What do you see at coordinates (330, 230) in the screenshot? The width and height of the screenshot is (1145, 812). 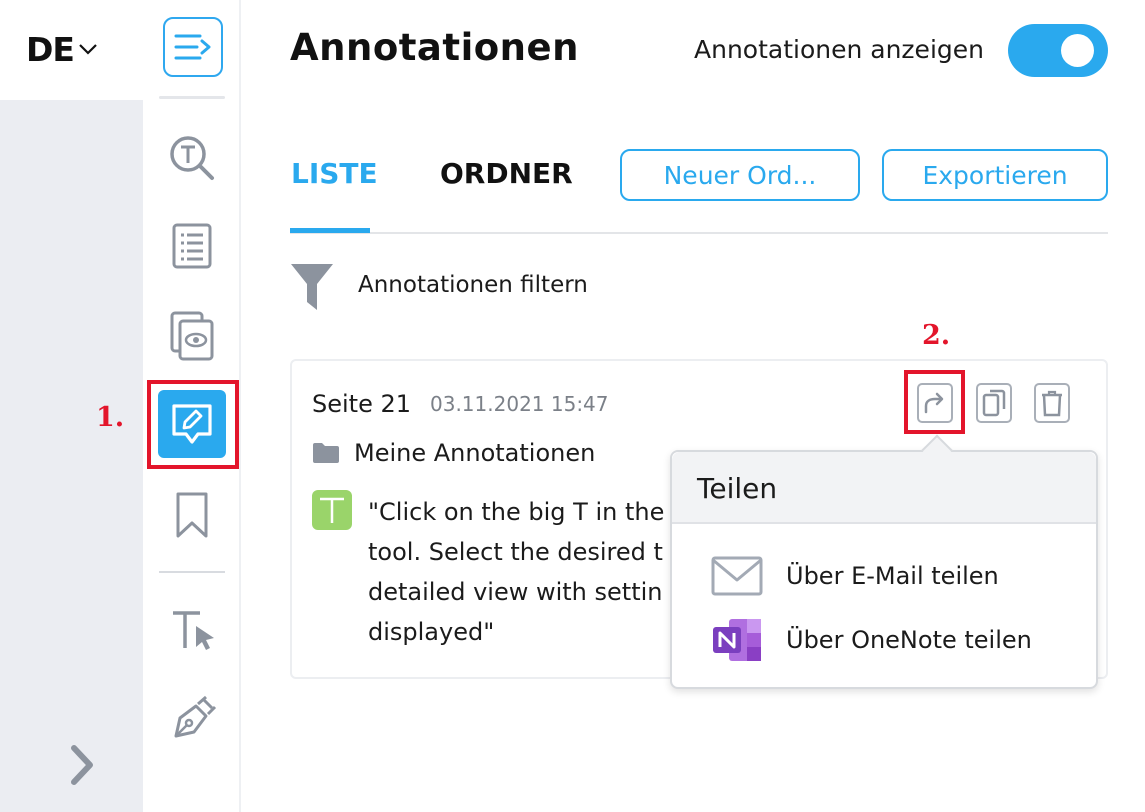 I see `active-tab-indicator` at bounding box center [330, 230].